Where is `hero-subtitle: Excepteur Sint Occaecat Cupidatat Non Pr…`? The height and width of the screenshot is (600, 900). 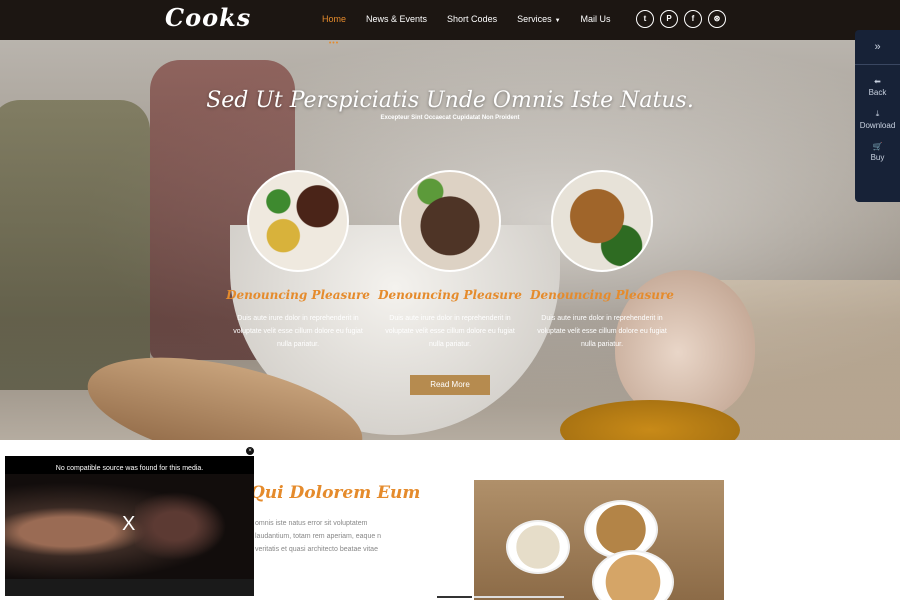
hero-subtitle: Excepteur Sint Occaecat Cupidatat Non Pr… is located at coordinates (450, 118).